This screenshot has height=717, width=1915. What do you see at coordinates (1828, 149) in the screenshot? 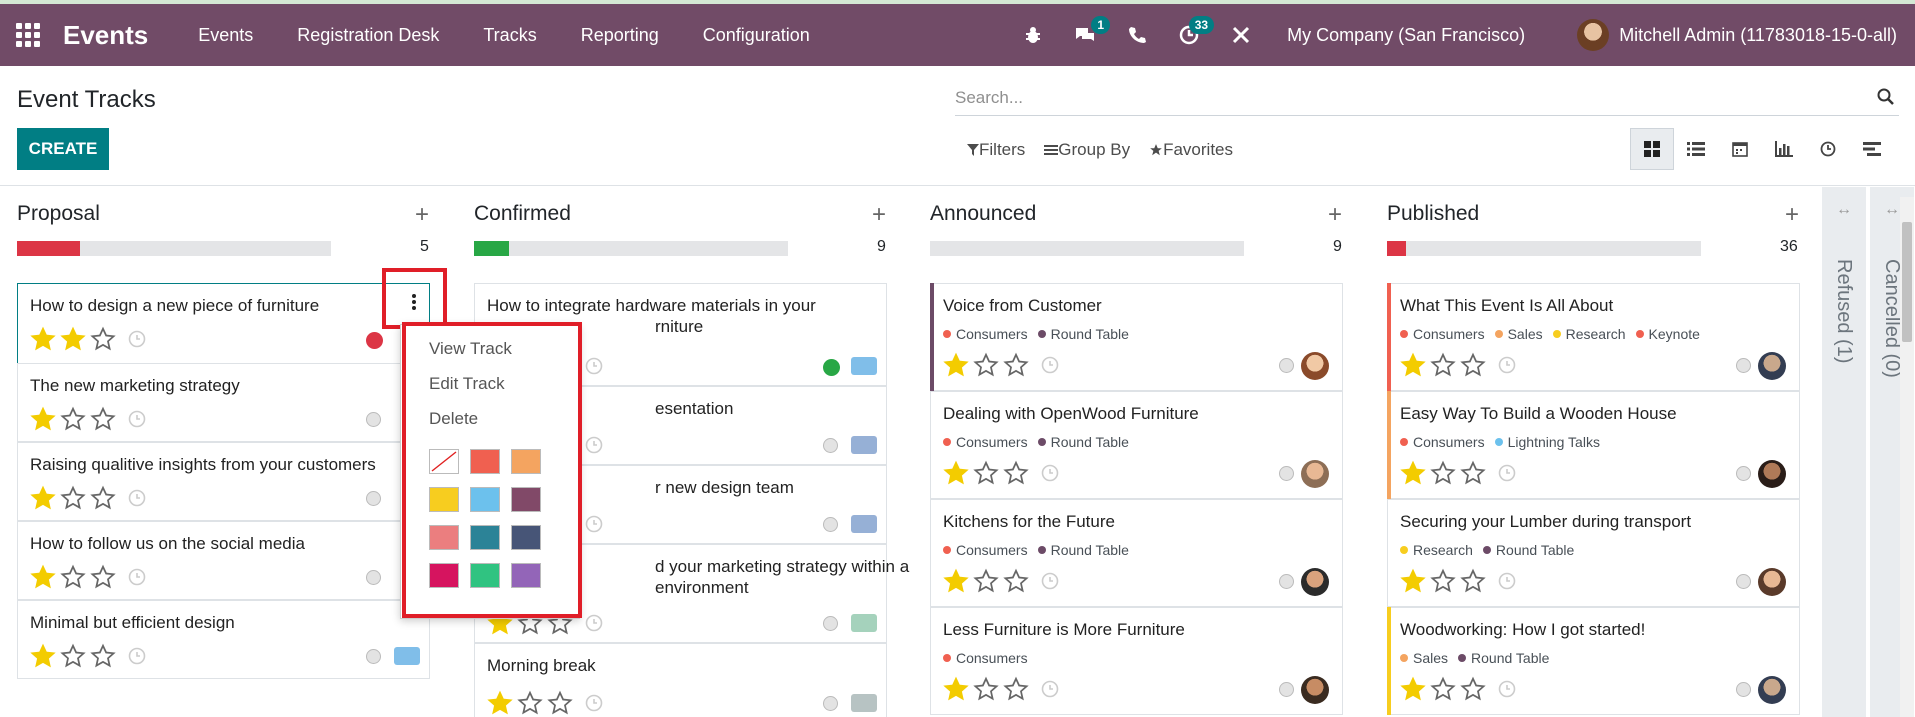
I see `activity-view-button` at bounding box center [1828, 149].